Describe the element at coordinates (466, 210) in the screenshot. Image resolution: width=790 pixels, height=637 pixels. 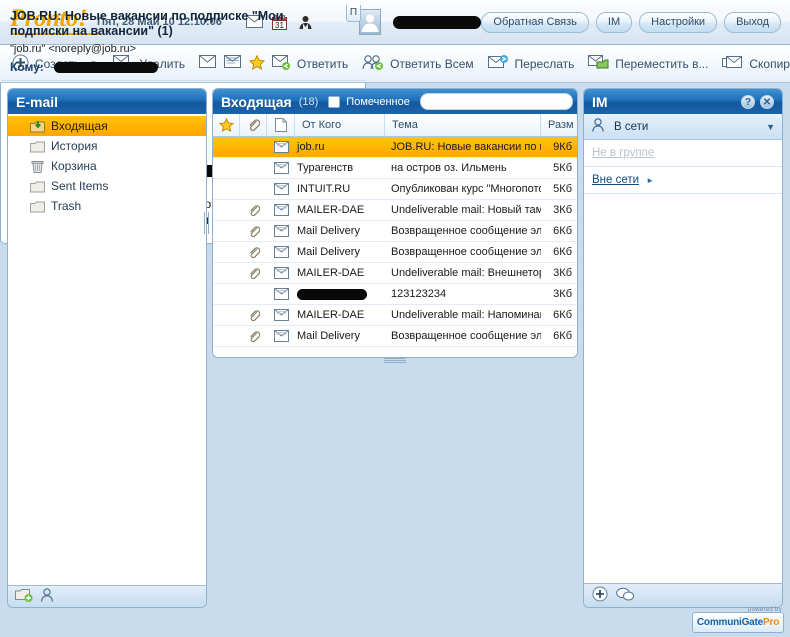
I see `row-subject-cell: Undeliverable mail: Новый таможенн` at that location.